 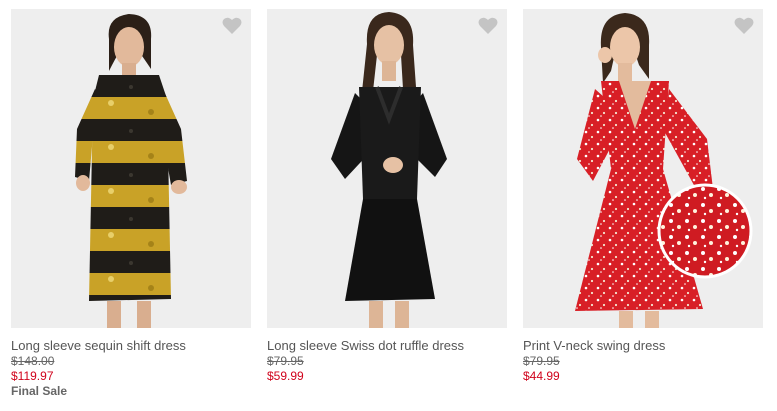 What do you see at coordinates (643, 346) in the screenshot?
I see `product-name: Print V-neck swing dress` at bounding box center [643, 346].